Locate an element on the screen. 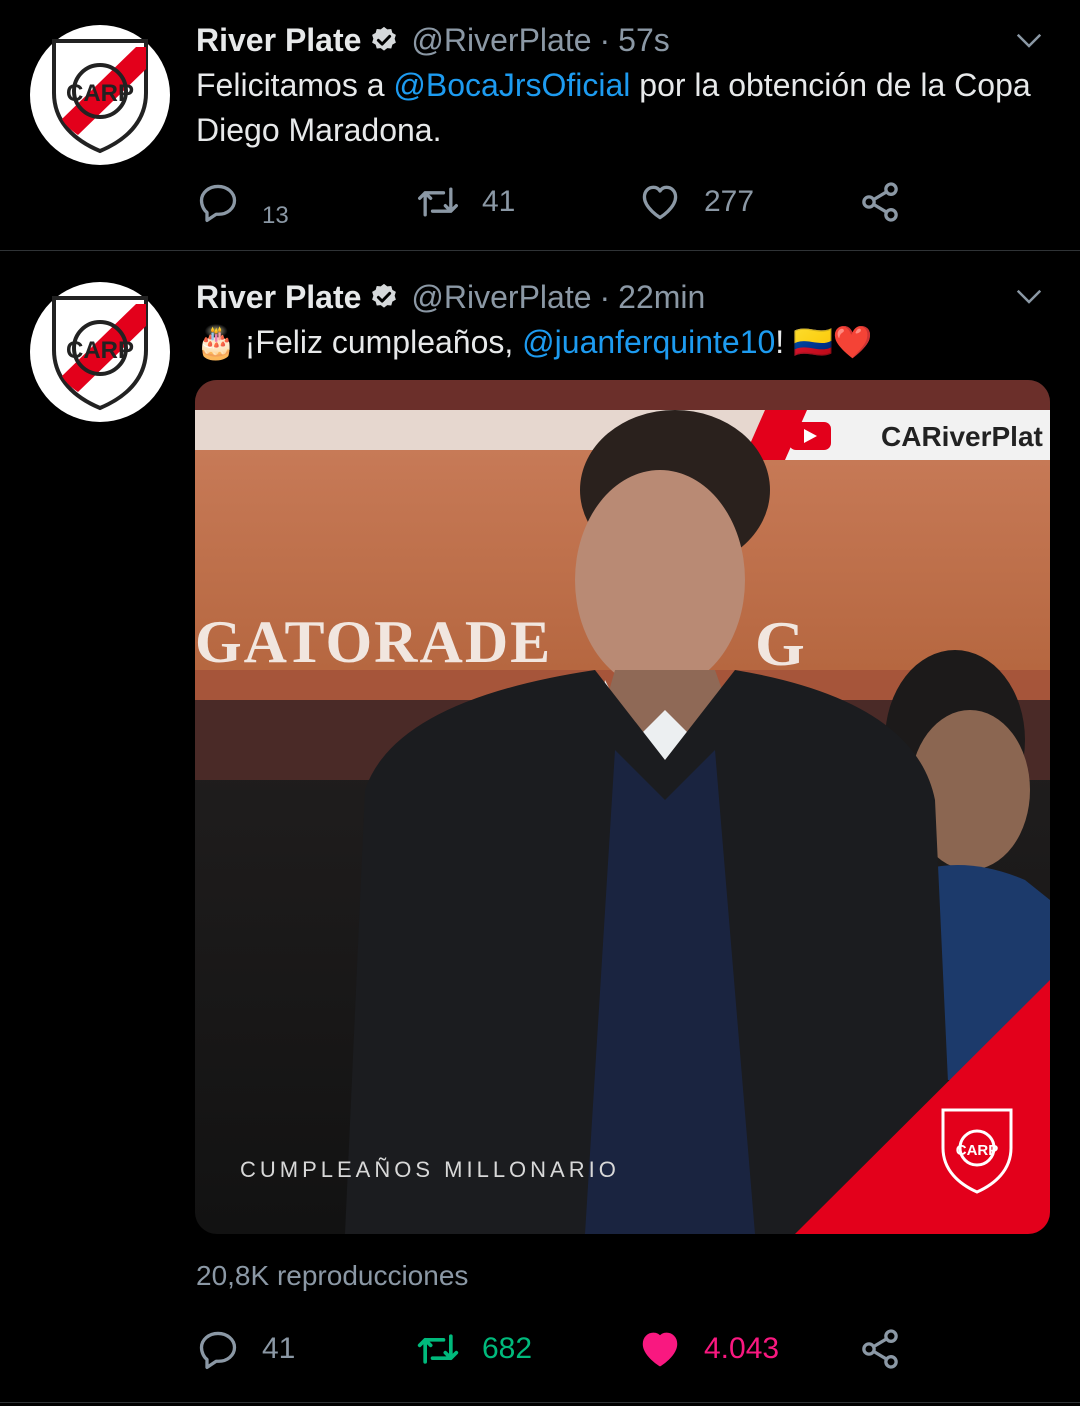 The width and height of the screenshot is (1080, 1406). retweet-count: 682 is located at coordinates (507, 1348).